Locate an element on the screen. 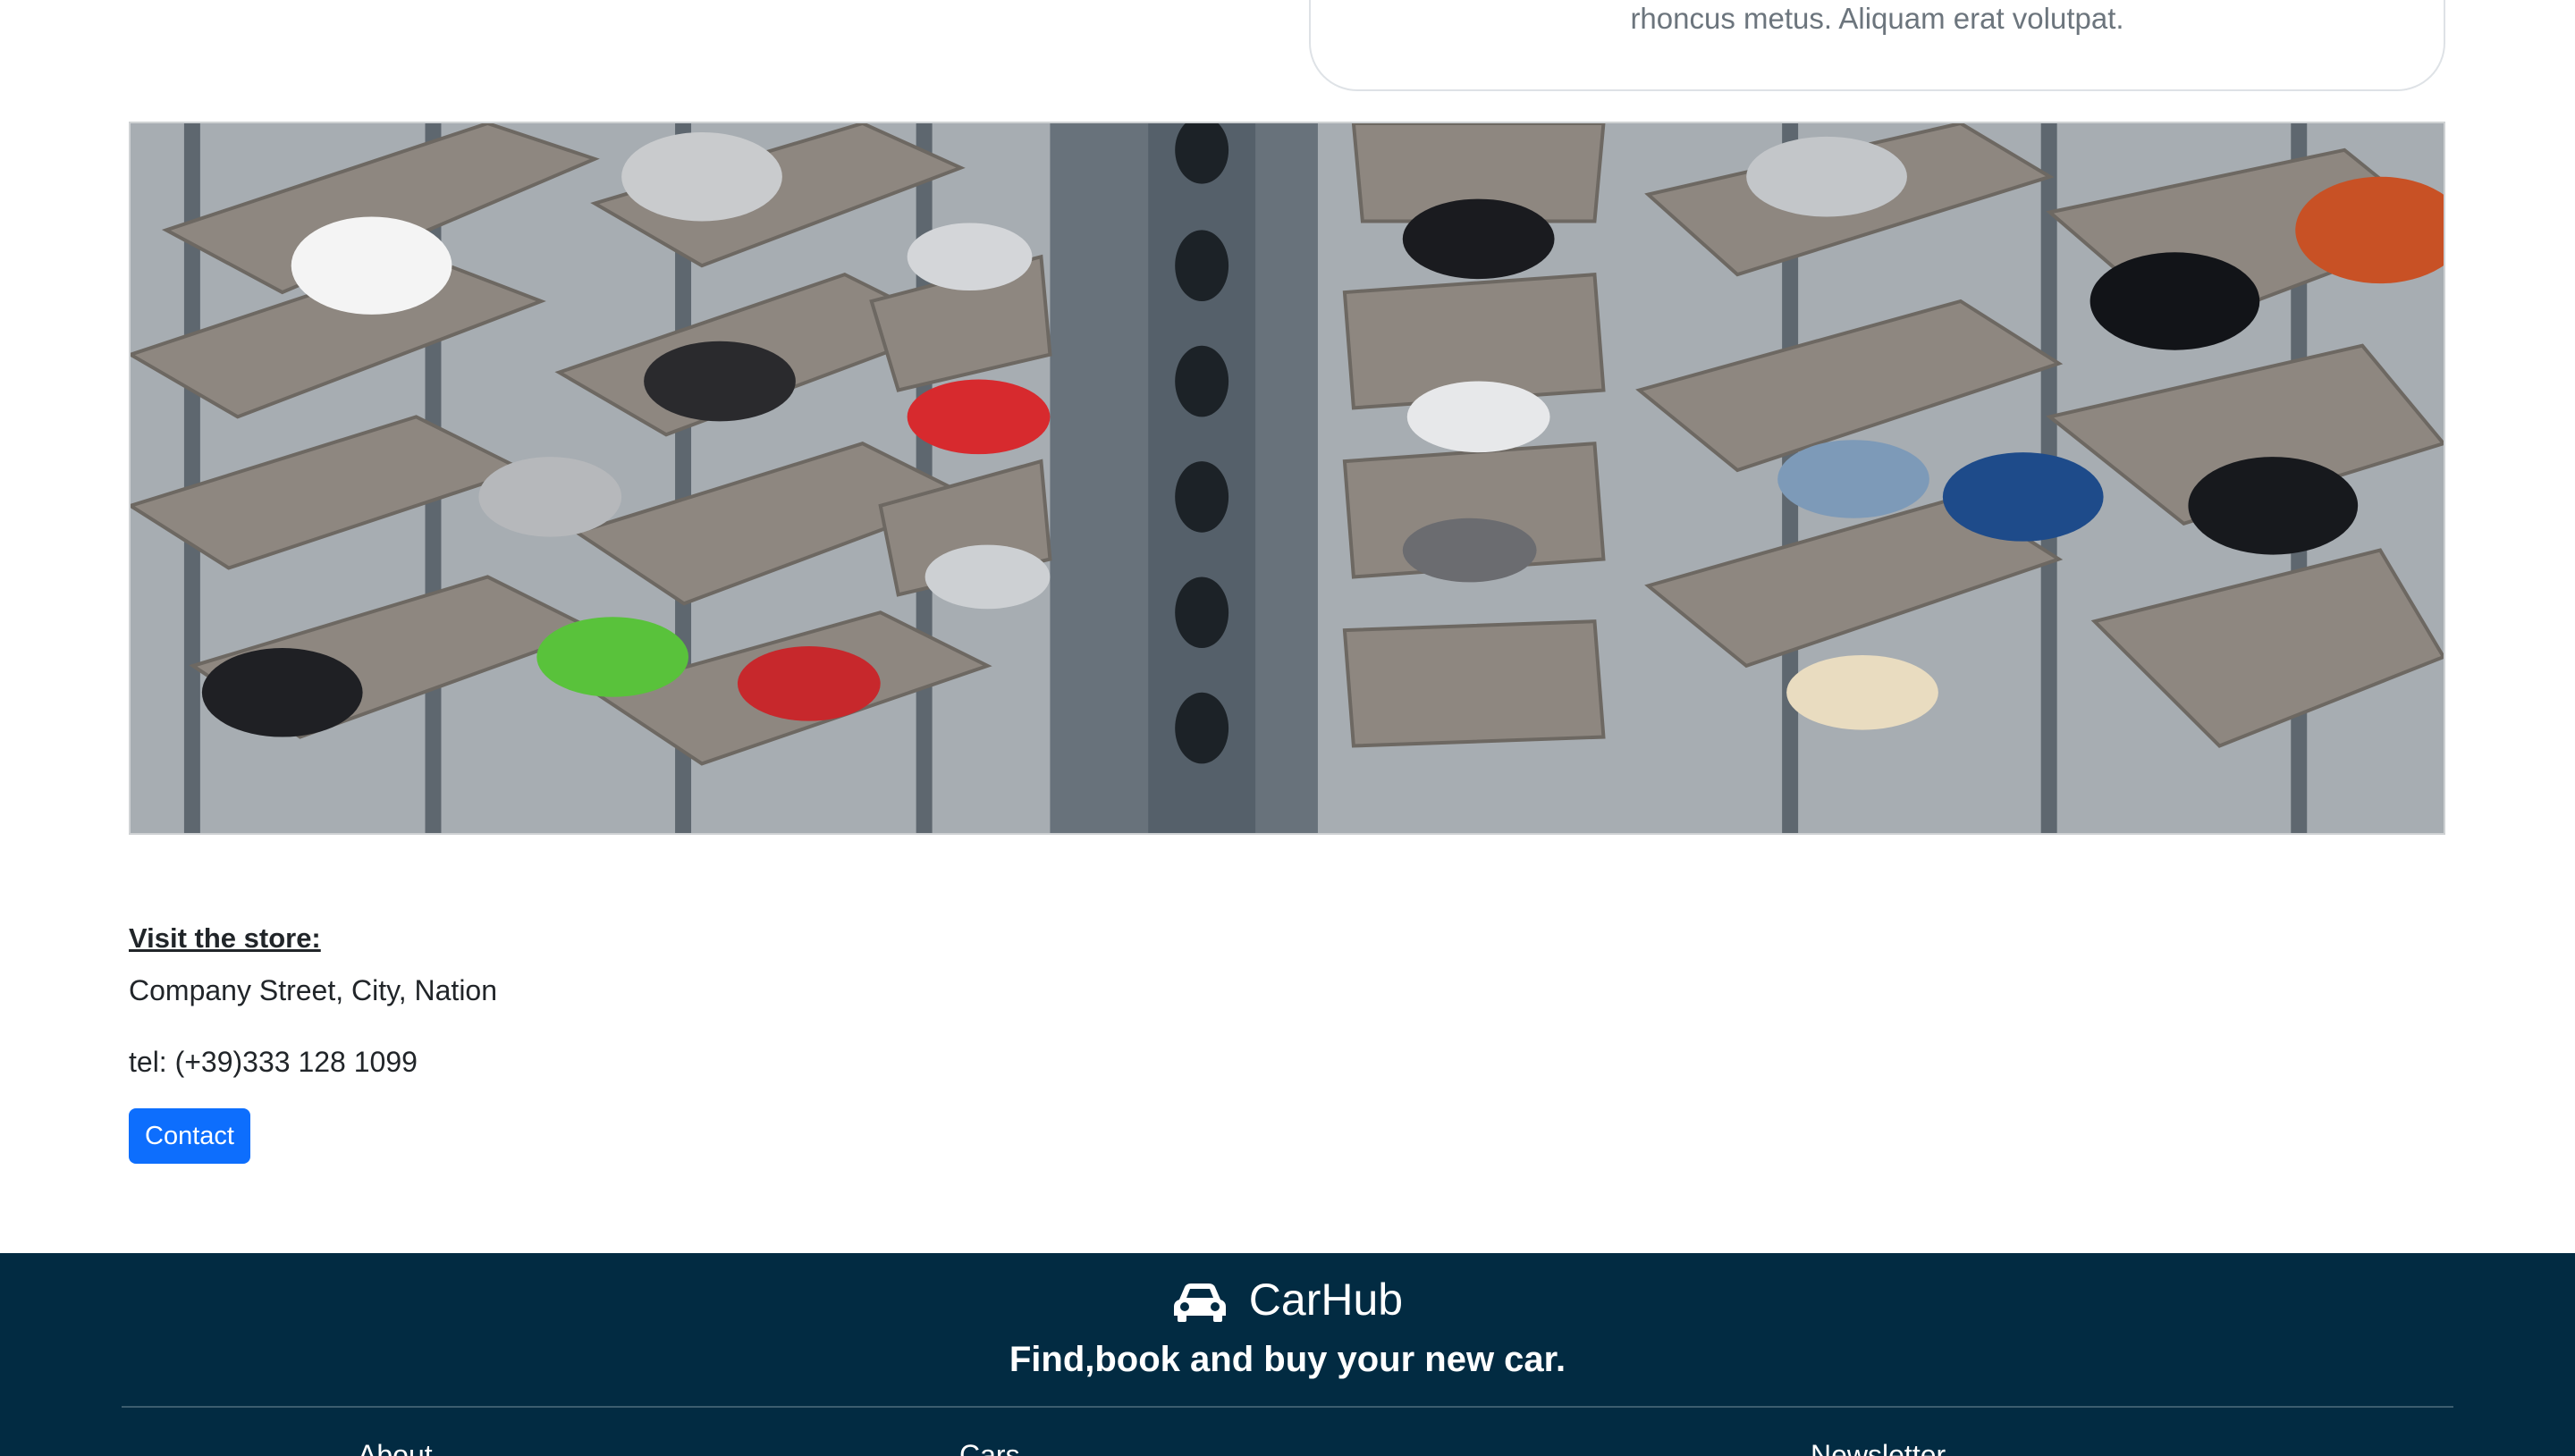 The width and height of the screenshot is (2575, 1456). footer-brand: CarHub is located at coordinates (1287, 1299).